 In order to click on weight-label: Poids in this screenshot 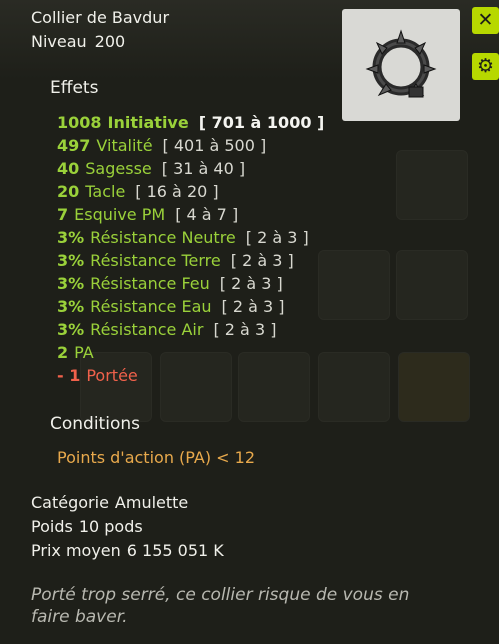, I will do `click(52, 526)`.